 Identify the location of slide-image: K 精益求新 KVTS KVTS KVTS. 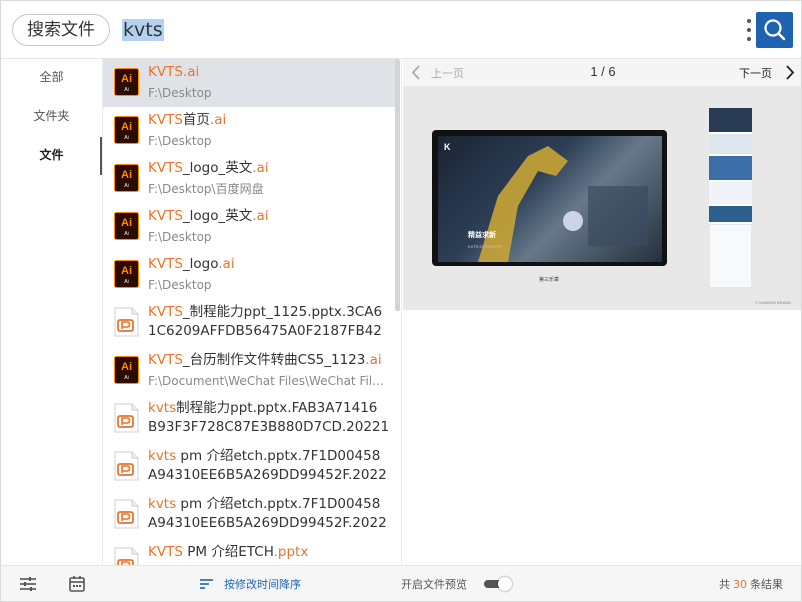
(550, 199).